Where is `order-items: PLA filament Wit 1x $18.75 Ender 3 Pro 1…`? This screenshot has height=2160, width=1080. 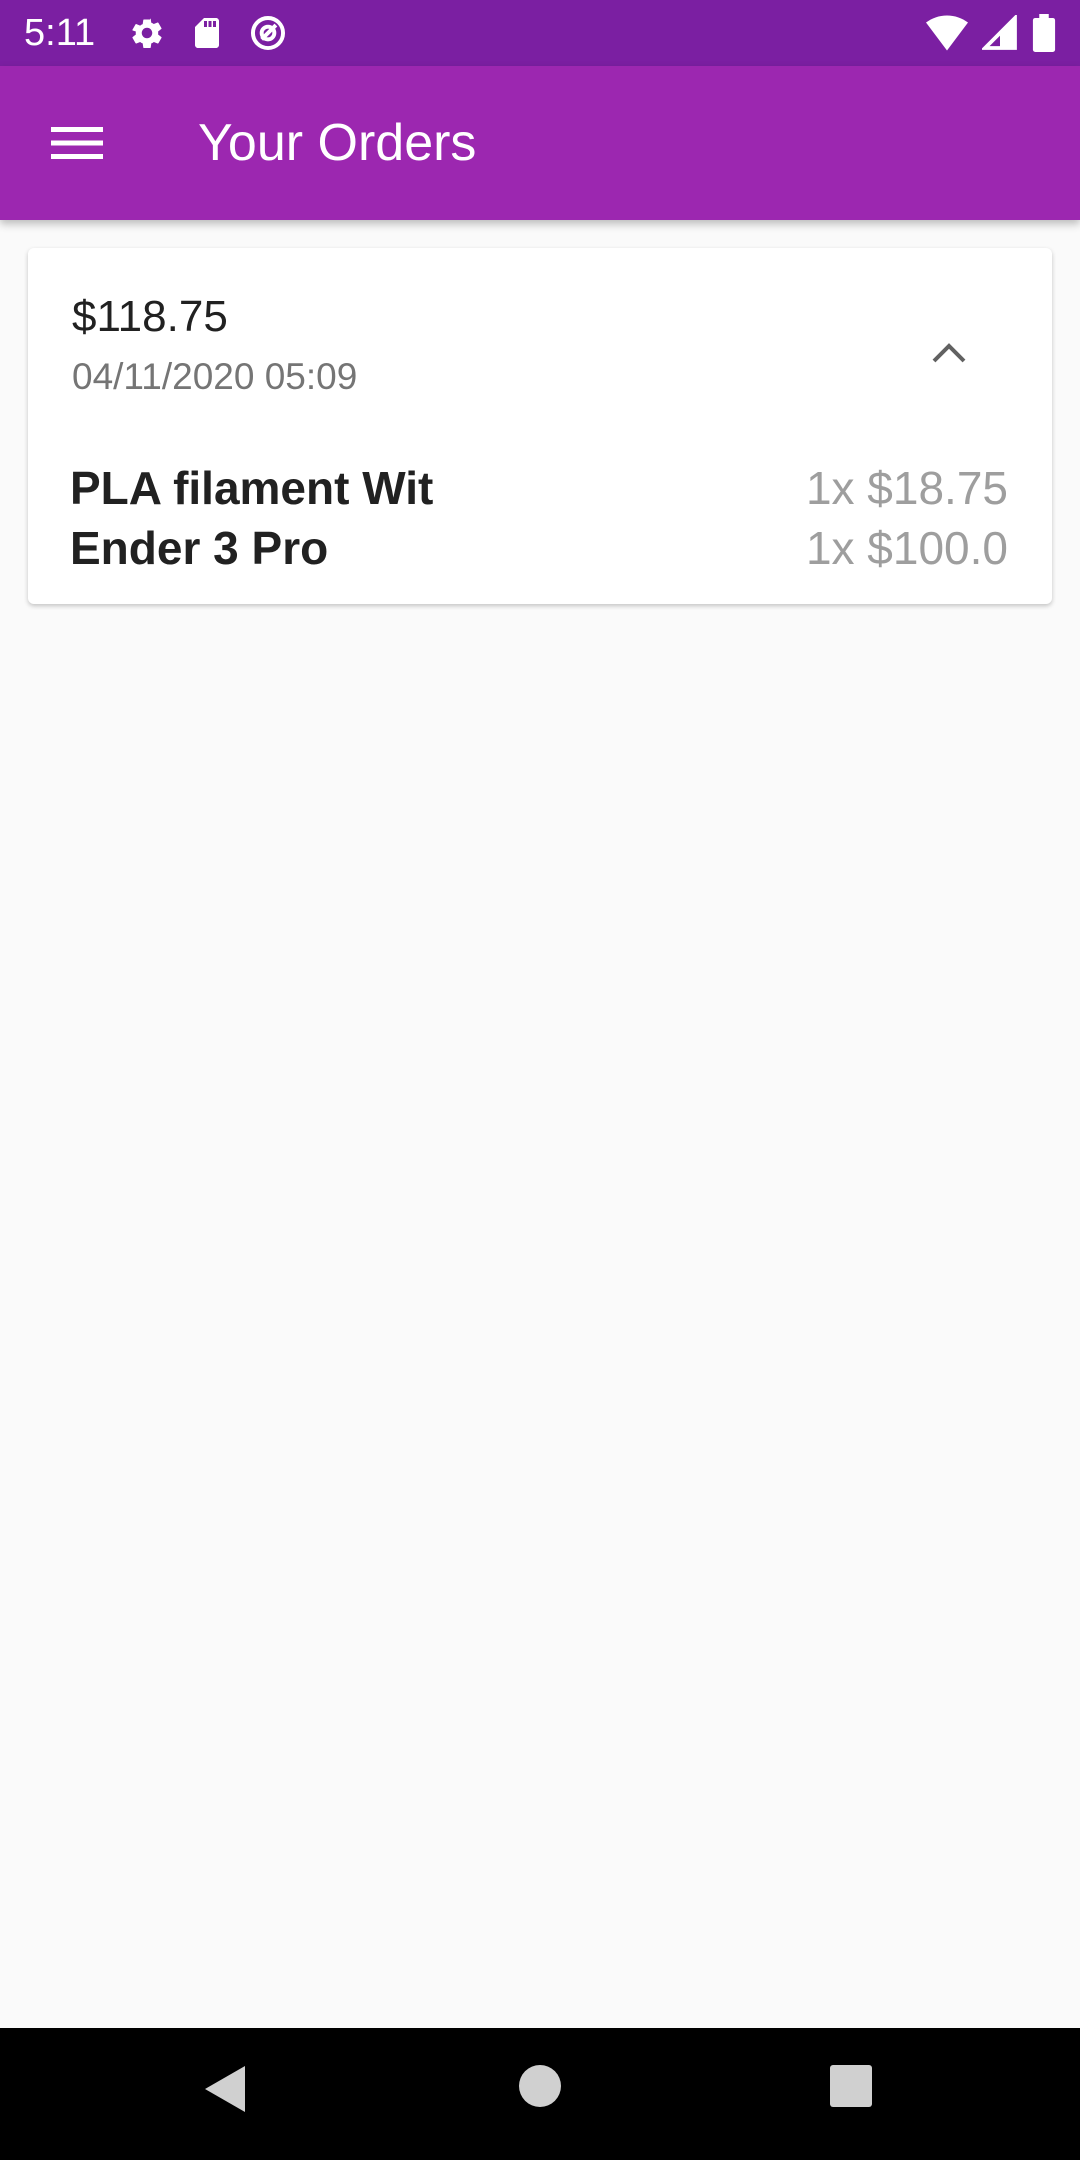
order-items: PLA filament Wit 1x $18.75 Ender 3 Pro 1… is located at coordinates (539, 518).